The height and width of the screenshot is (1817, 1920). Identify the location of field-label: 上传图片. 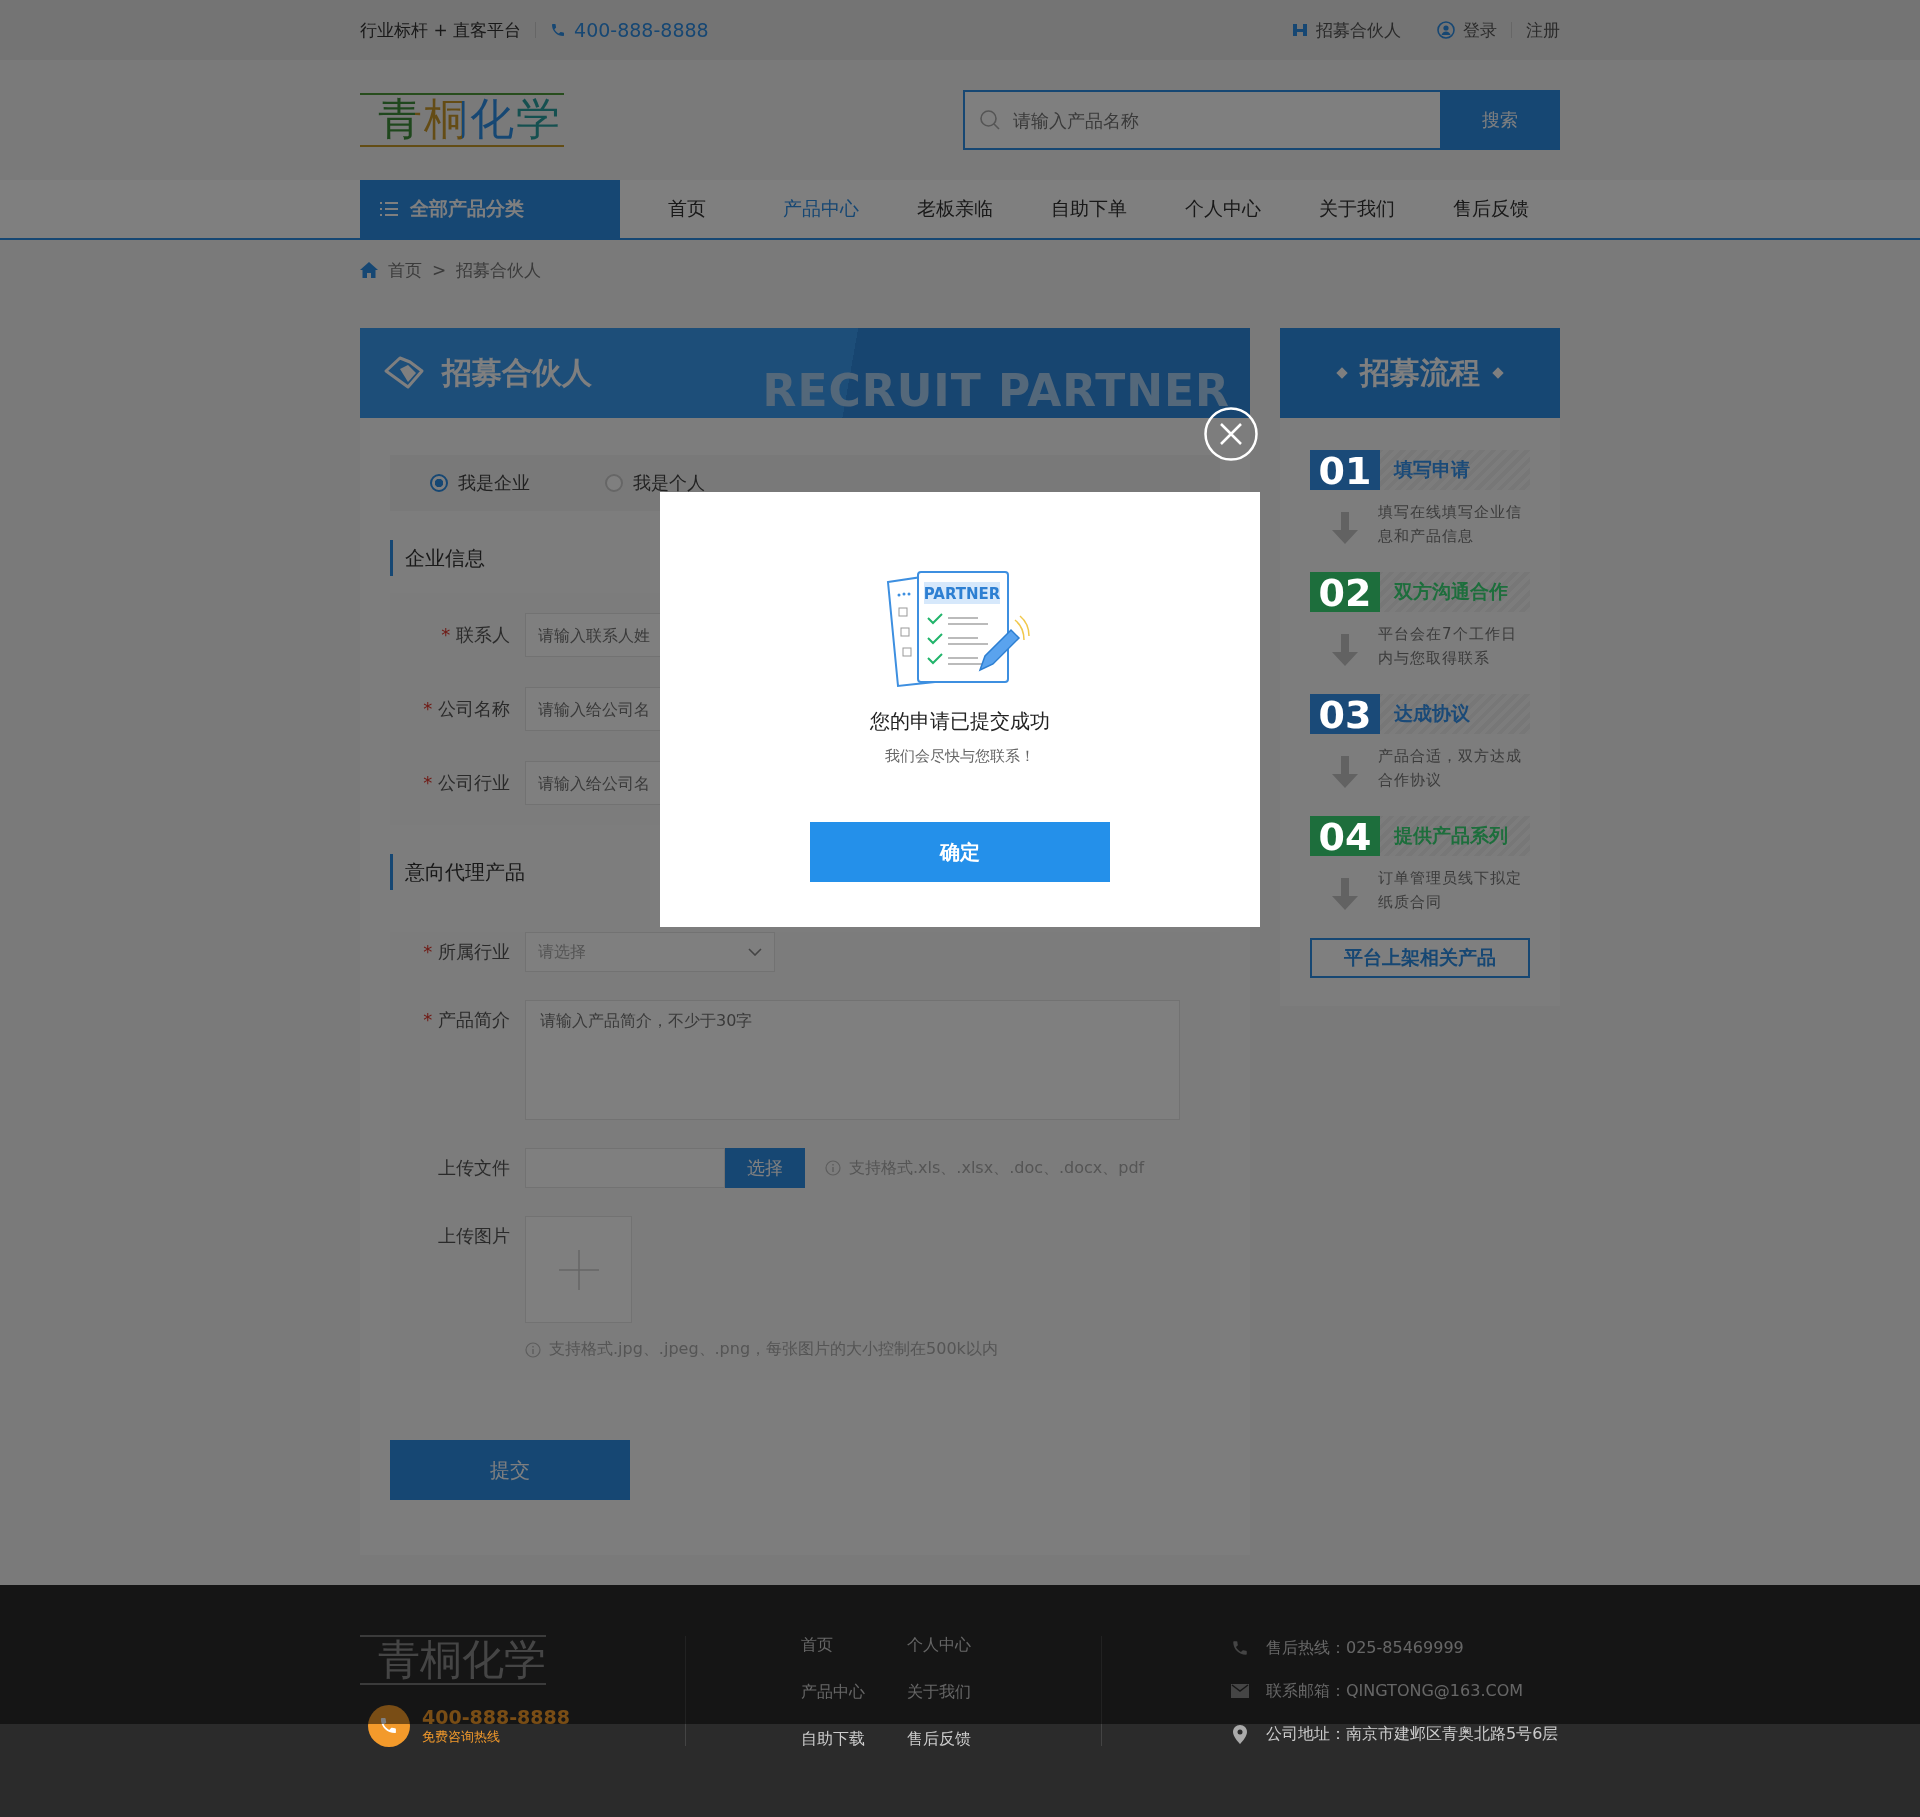
(474, 1235).